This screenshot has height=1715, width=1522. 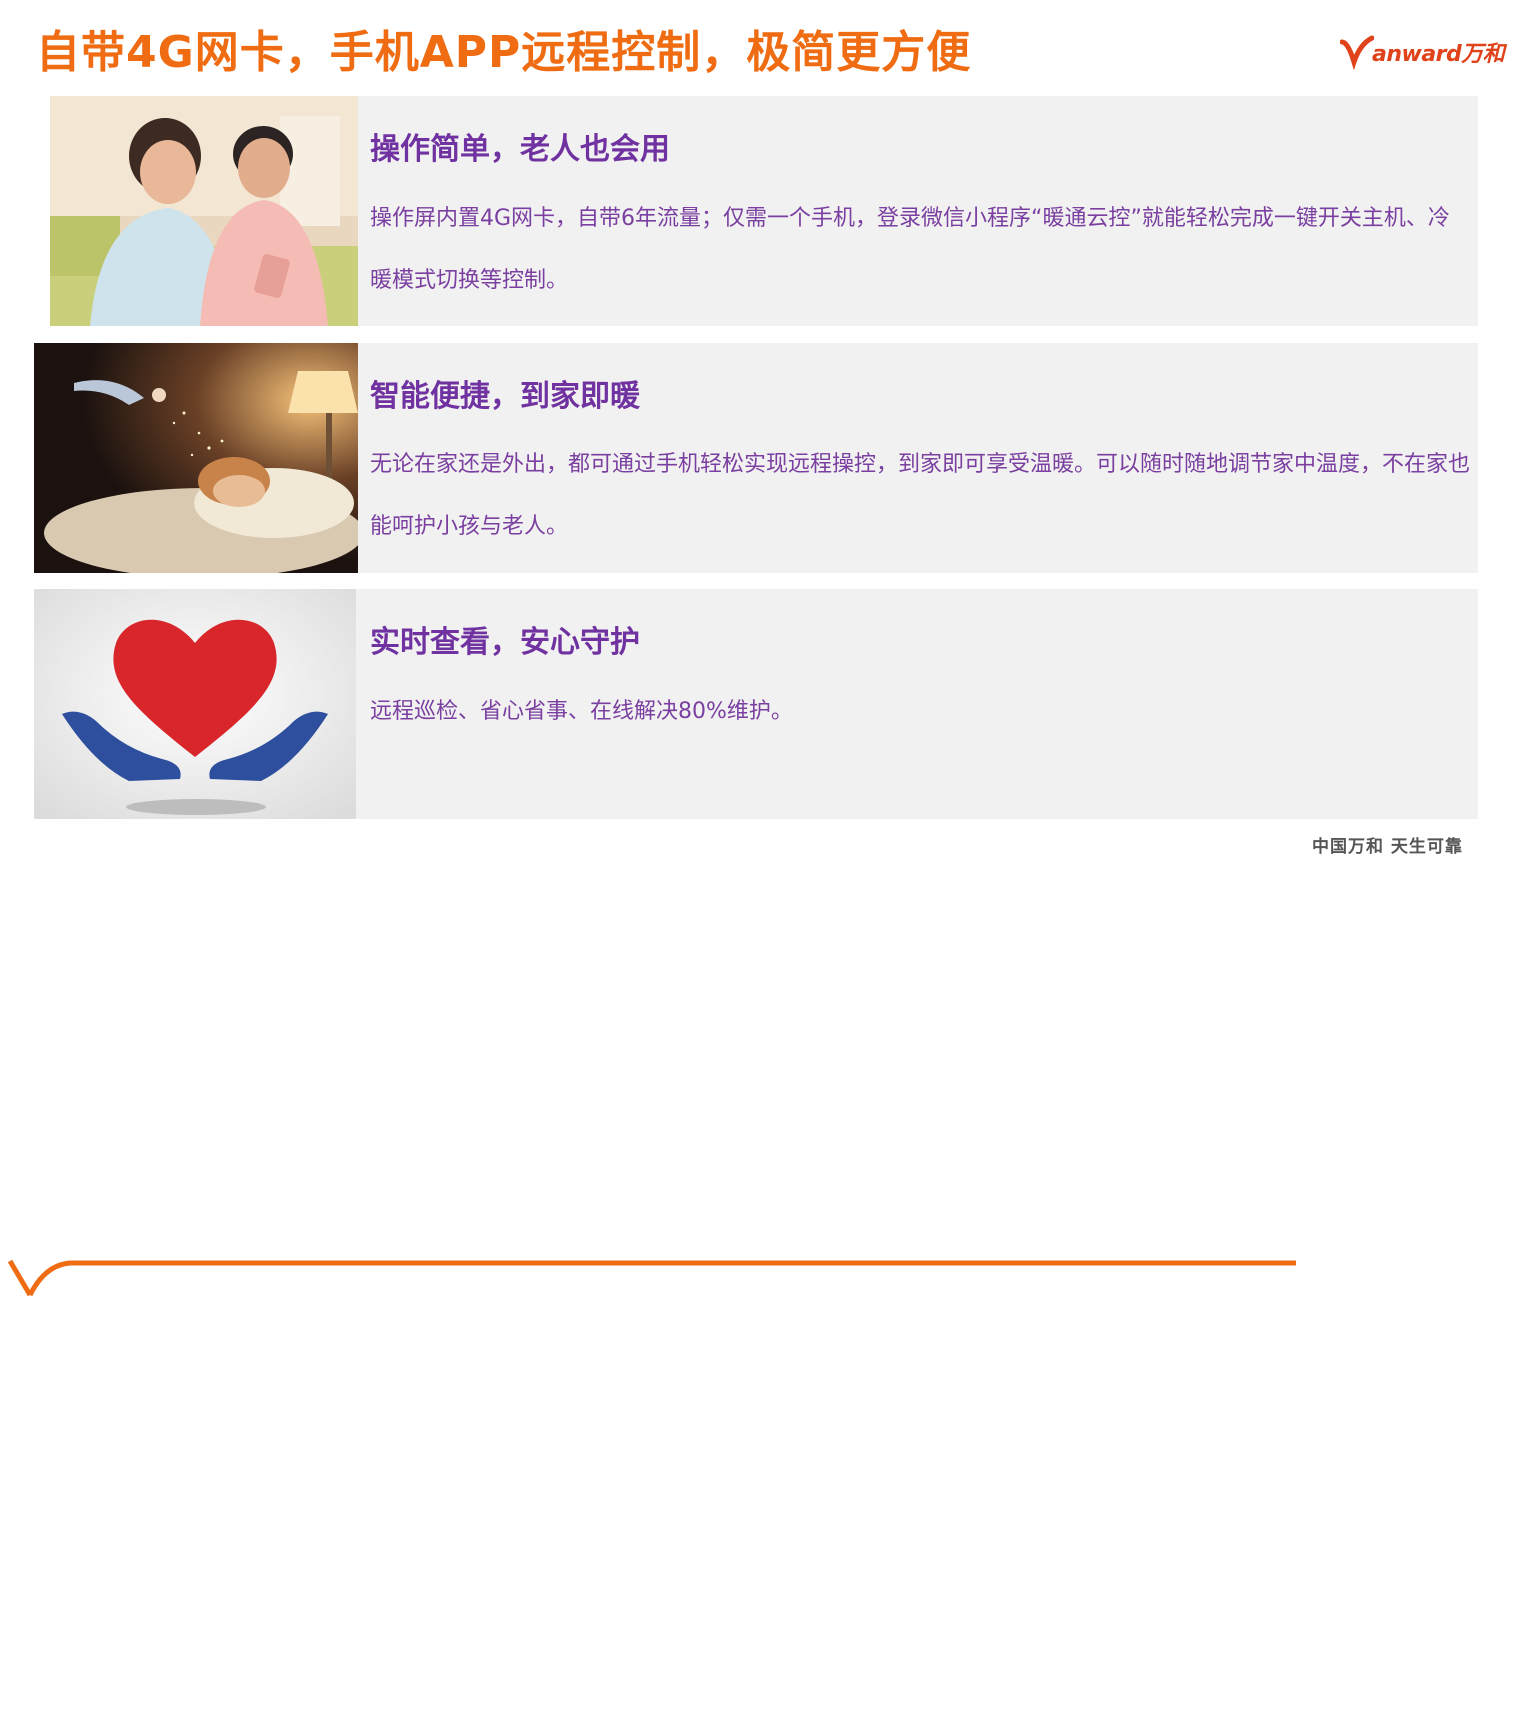 What do you see at coordinates (1357, 53) in the screenshot?
I see `logo-v-icon` at bounding box center [1357, 53].